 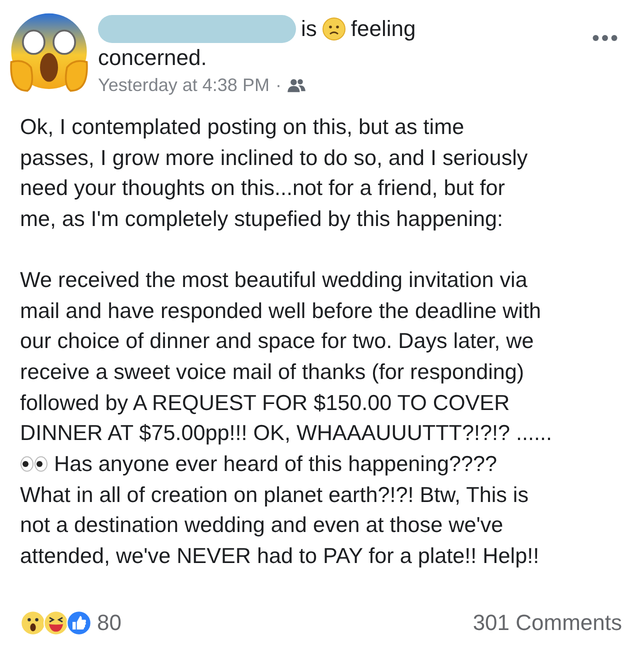 What do you see at coordinates (274, 173) in the screenshot?
I see `post-paragraph: Ok, I contemplated posting on this, but as time passes, I grow more inclined to do so, and I seriously need your thoughts on this...not for a friend, but for me, as I'm completely stupefied by this happening:` at bounding box center [274, 173].